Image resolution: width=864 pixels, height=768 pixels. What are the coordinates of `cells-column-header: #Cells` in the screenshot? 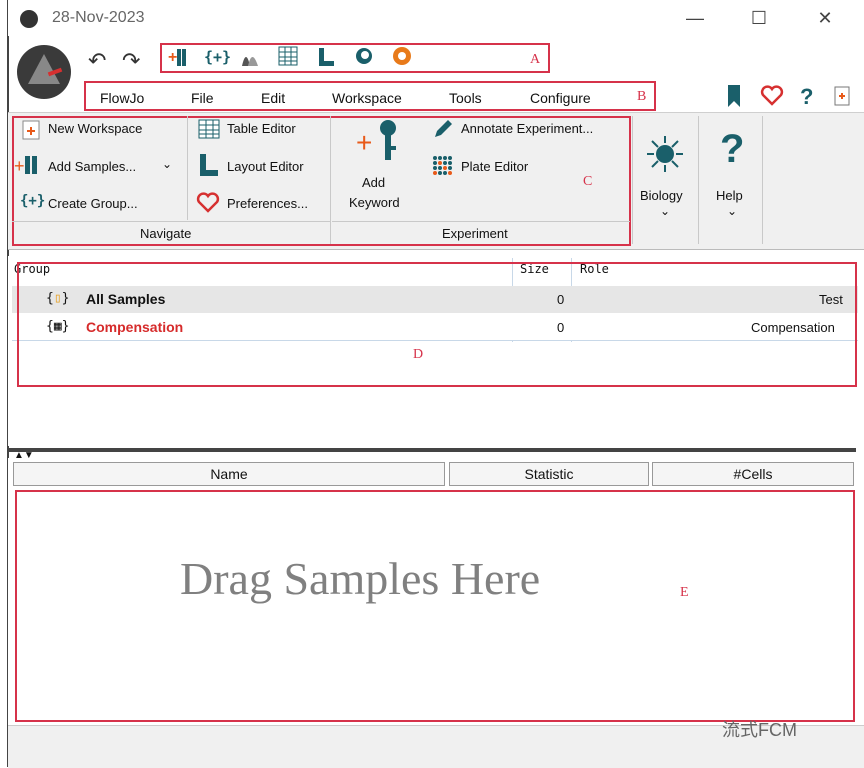 It's located at (753, 474).